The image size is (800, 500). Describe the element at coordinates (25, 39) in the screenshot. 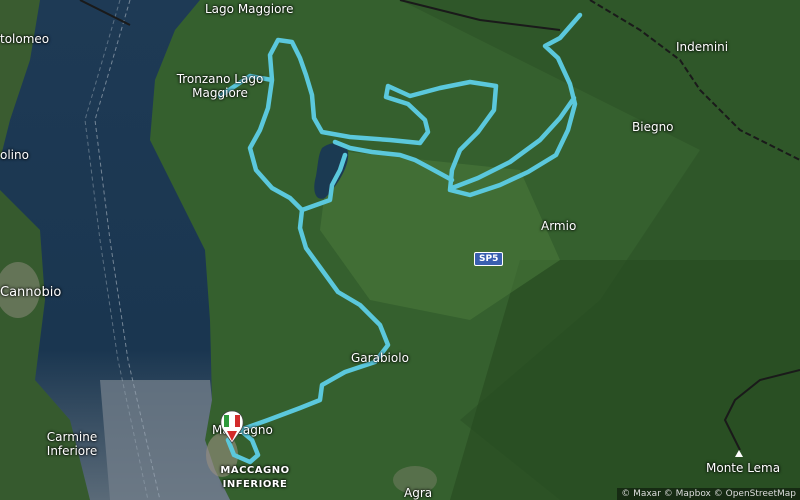

I see `place-tolomeo: tolomeo` at that location.